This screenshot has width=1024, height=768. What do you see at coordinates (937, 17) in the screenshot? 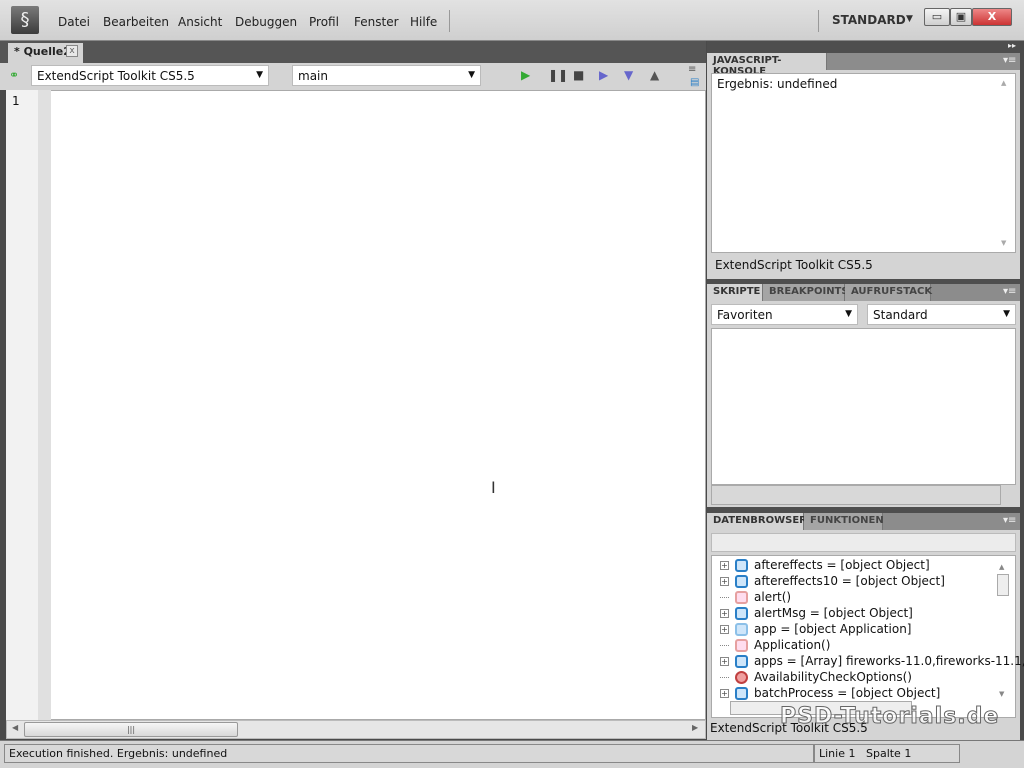
I see `minimize-button: ▭` at bounding box center [937, 17].